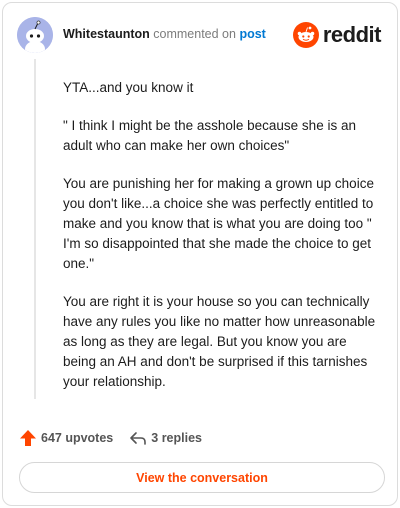 This screenshot has width=400, height=508. I want to click on comment-meta: Whitestaunton commented on post, so click(164, 34).